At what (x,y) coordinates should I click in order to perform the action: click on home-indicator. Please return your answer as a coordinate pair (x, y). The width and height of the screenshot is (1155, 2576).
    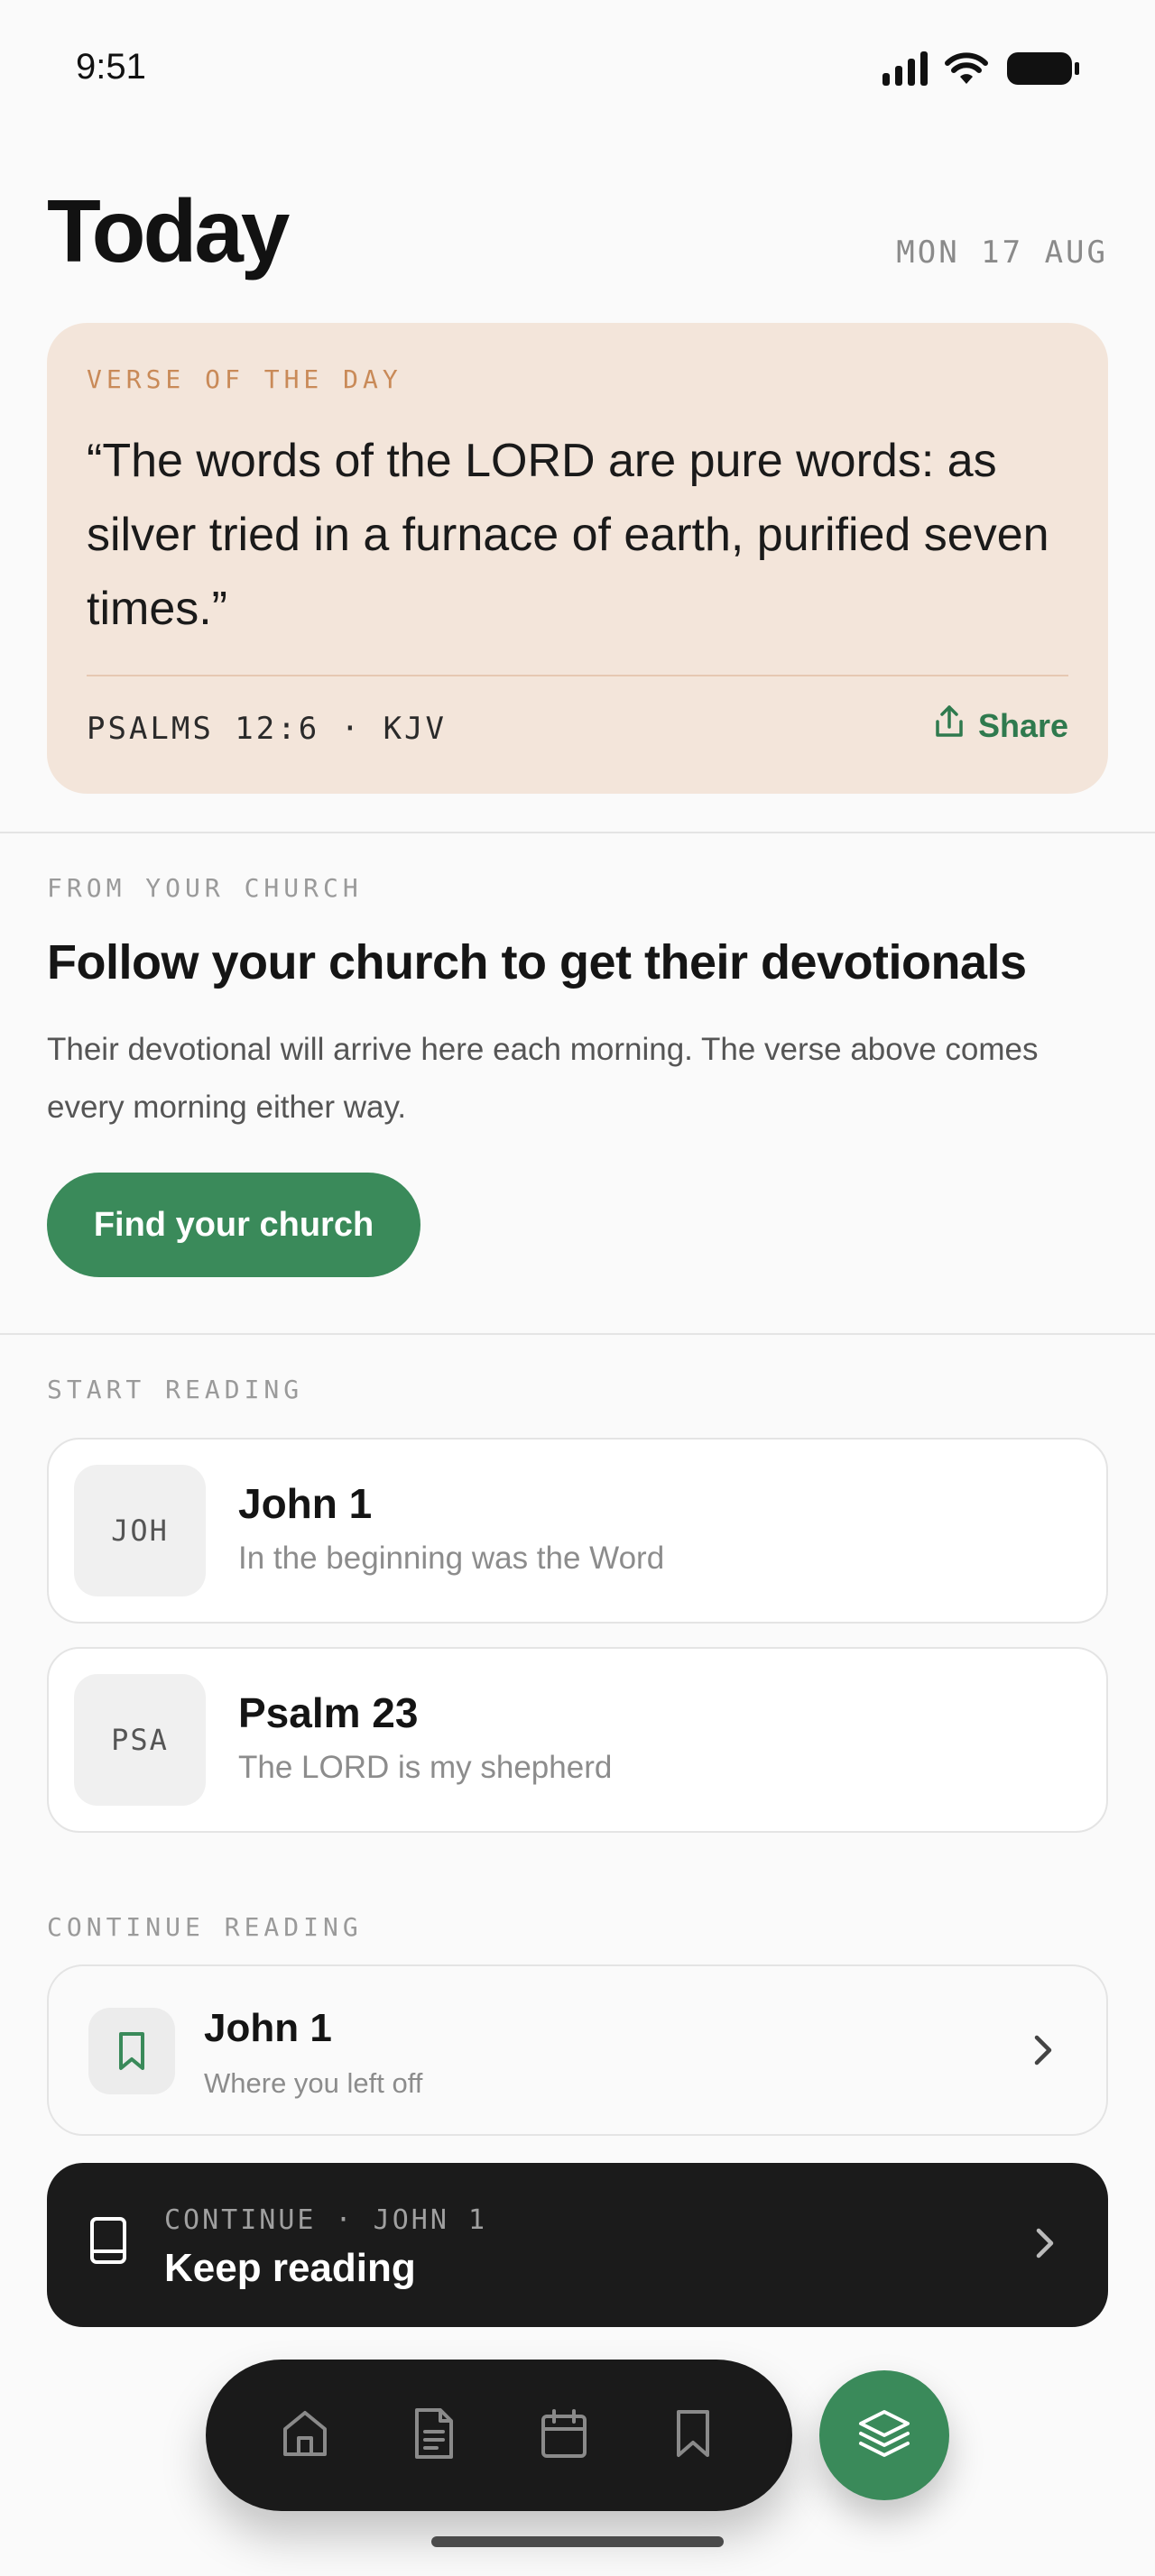
    Looking at the image, I should click on (577, 2541).